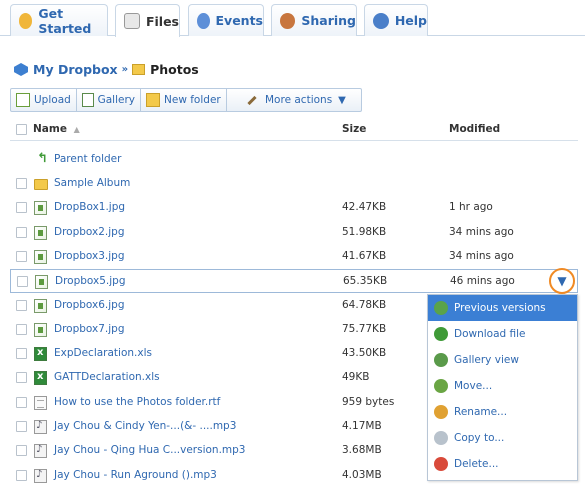 Image resolution: width=585 pixels, height=486 pixels. Describe the element at coordinates (107, 377) in the screenshot. I see `file-name-link: GATTDeclaration.xls` at that location.